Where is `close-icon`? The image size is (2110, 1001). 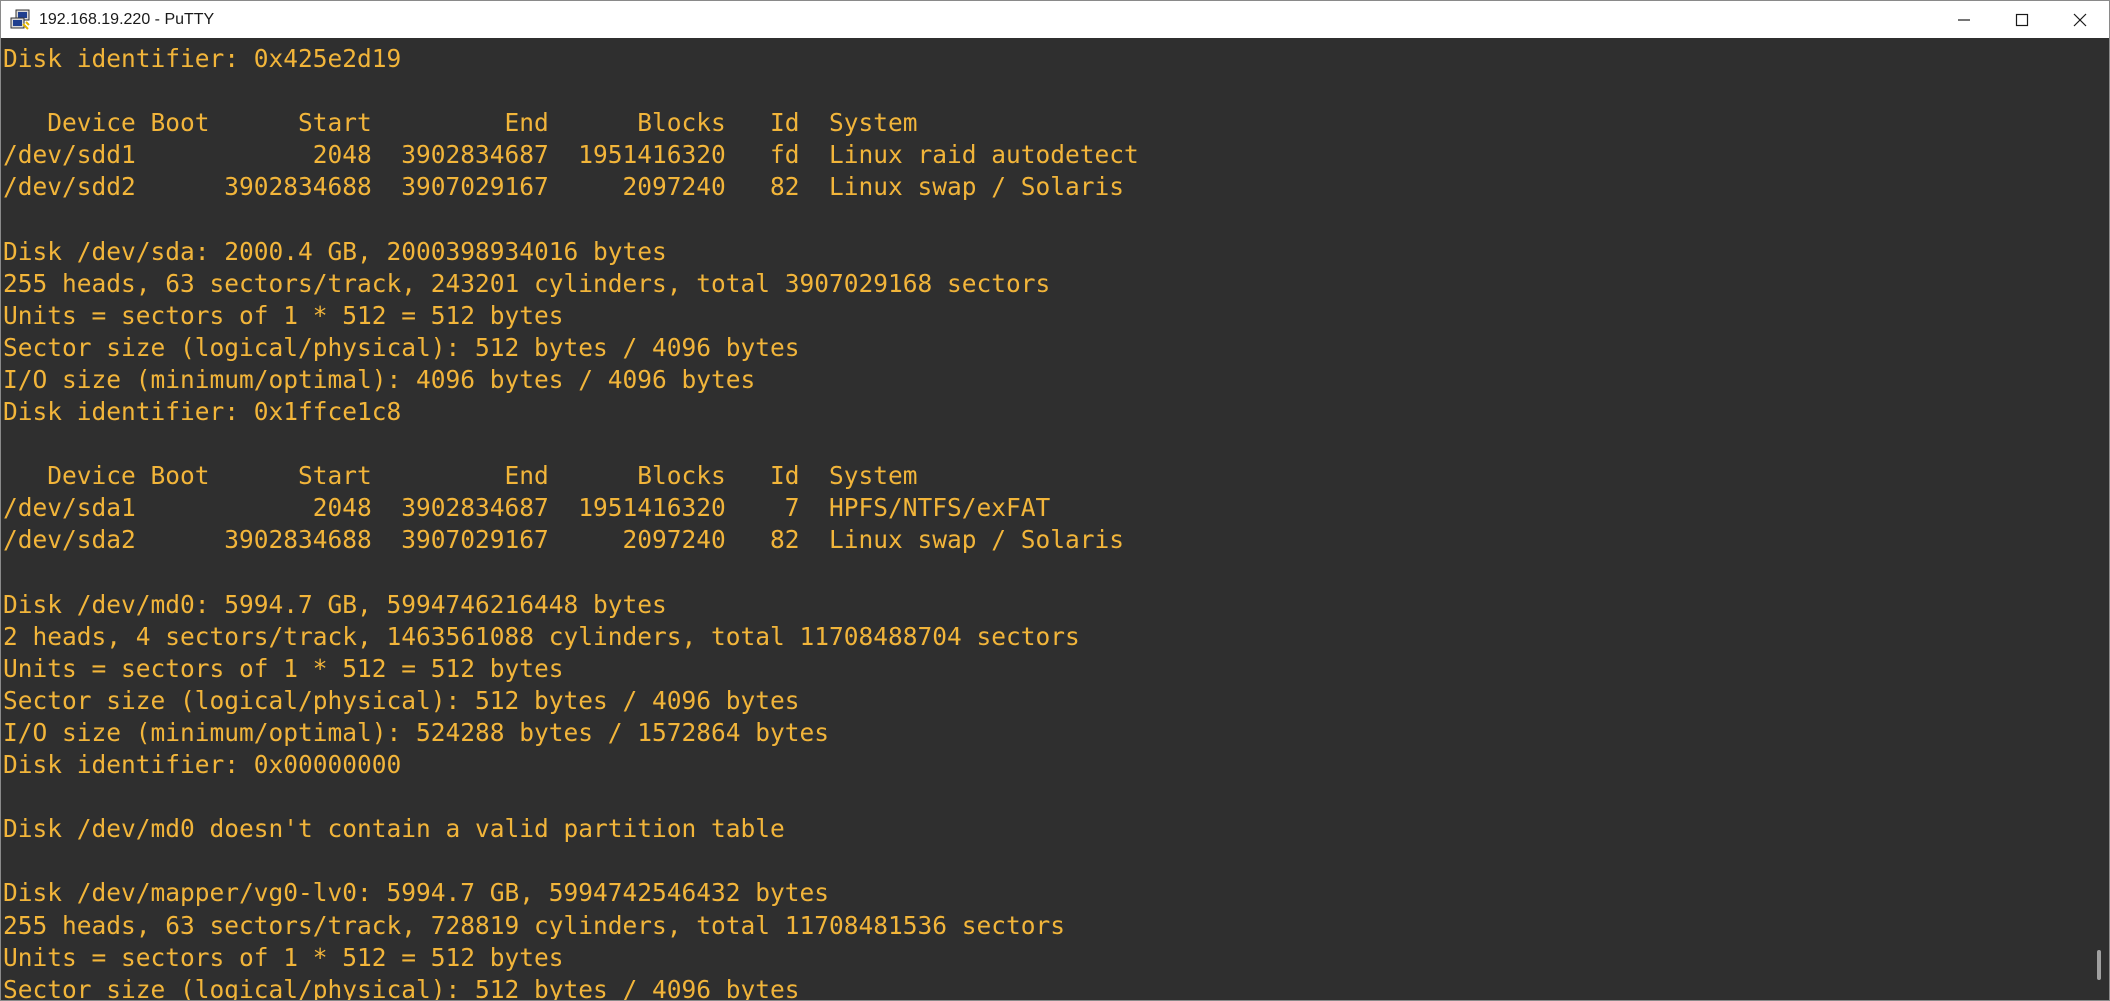 close-icon is located at coordinates (2080, 19).